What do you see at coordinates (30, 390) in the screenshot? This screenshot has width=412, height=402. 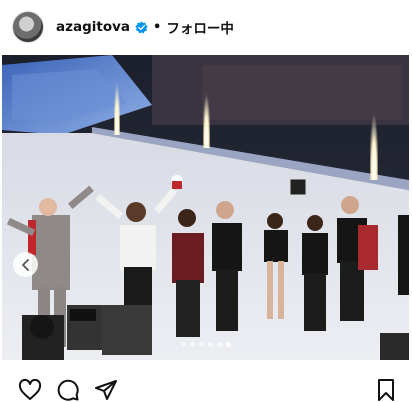 I see `like-heart-icon` at bounding box center [30, 390].